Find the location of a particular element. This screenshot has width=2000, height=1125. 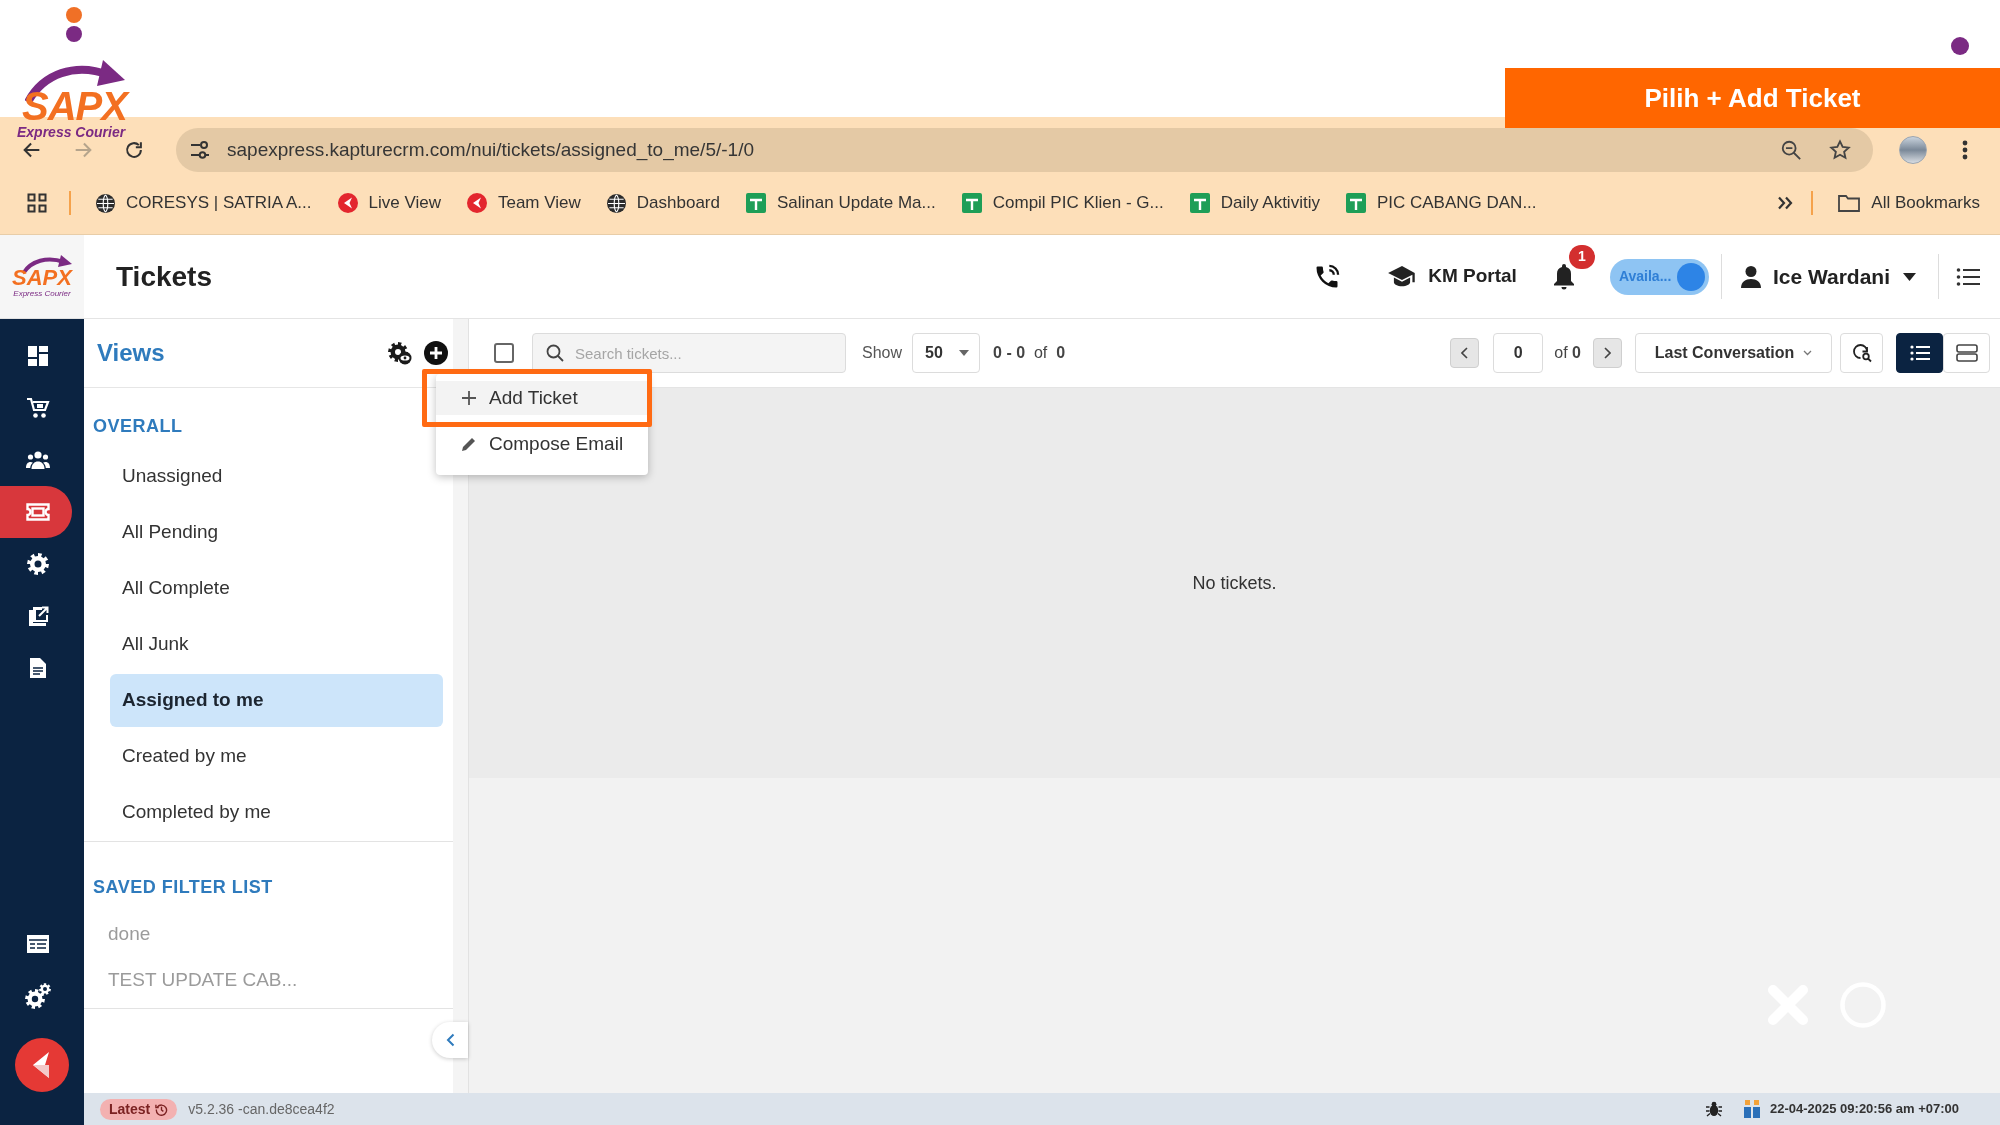

reload-icon is located at coordinates (134, 150).